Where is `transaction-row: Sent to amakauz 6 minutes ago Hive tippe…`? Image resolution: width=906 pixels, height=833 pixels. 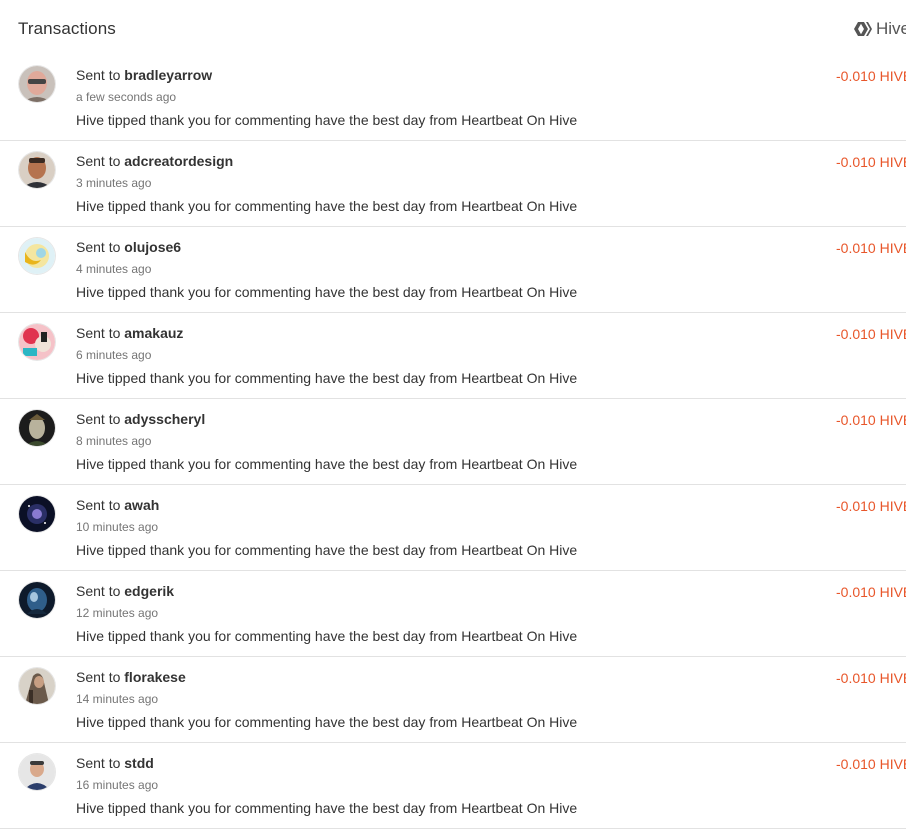 transaction-row: Sent to amakauz 6 minutes ago Hive tippe… is located at coordinates (453, 356).